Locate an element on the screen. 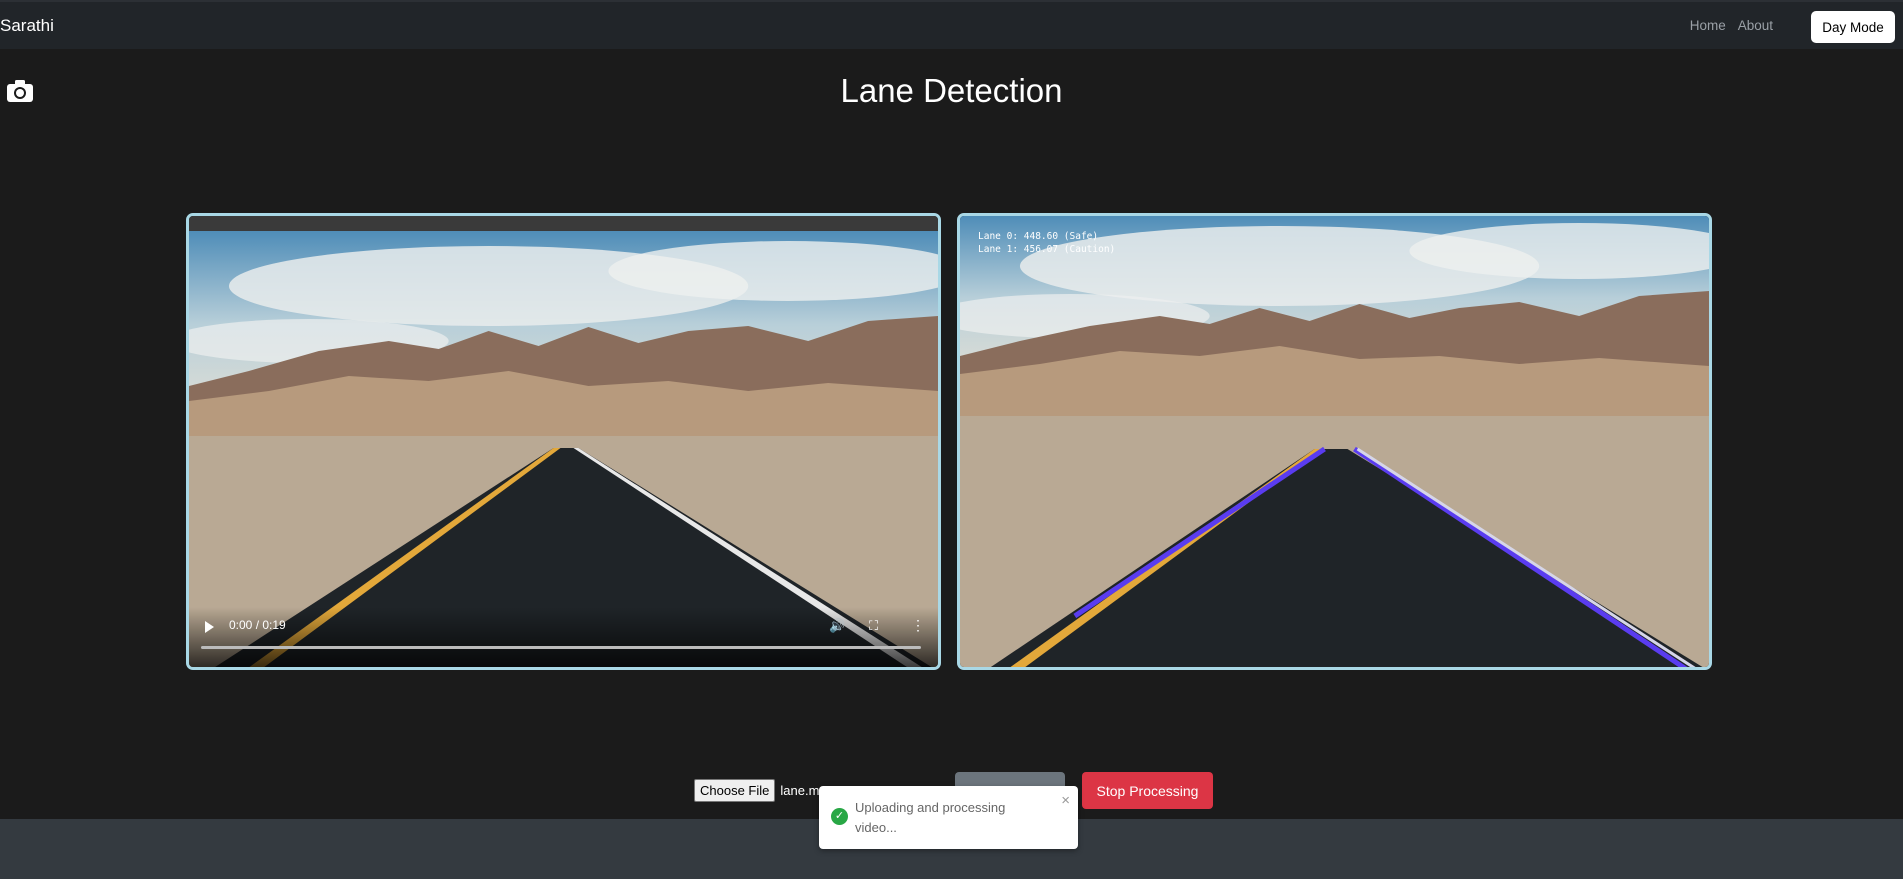  stop-processing-button: Stop Processing is located at coordinates (1147, 790).